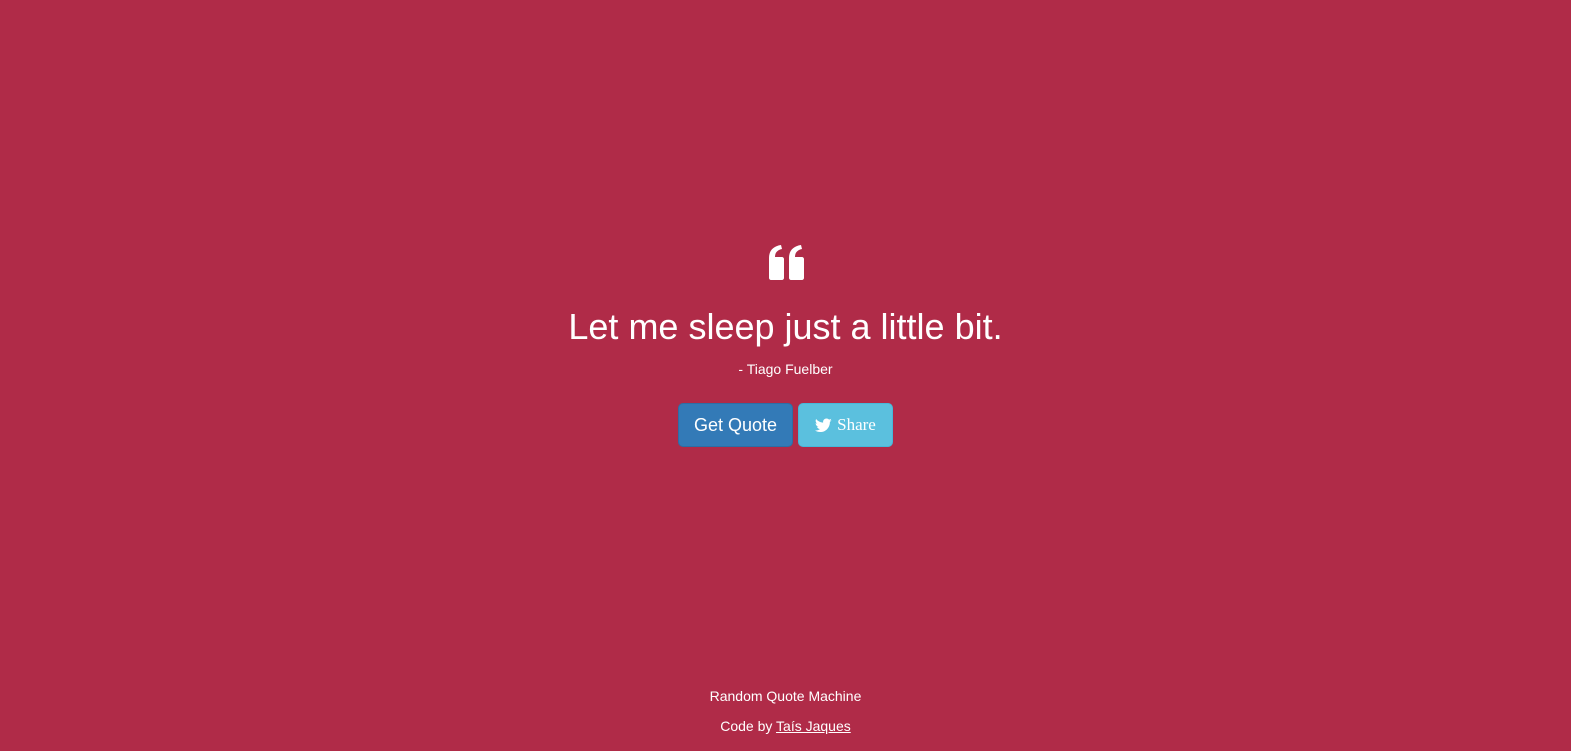 The width and height of the screenshot is (1571, 751). Describe the element at coordinates (786, 262) in the screenshot. I see `quote-left-icon` at that location.